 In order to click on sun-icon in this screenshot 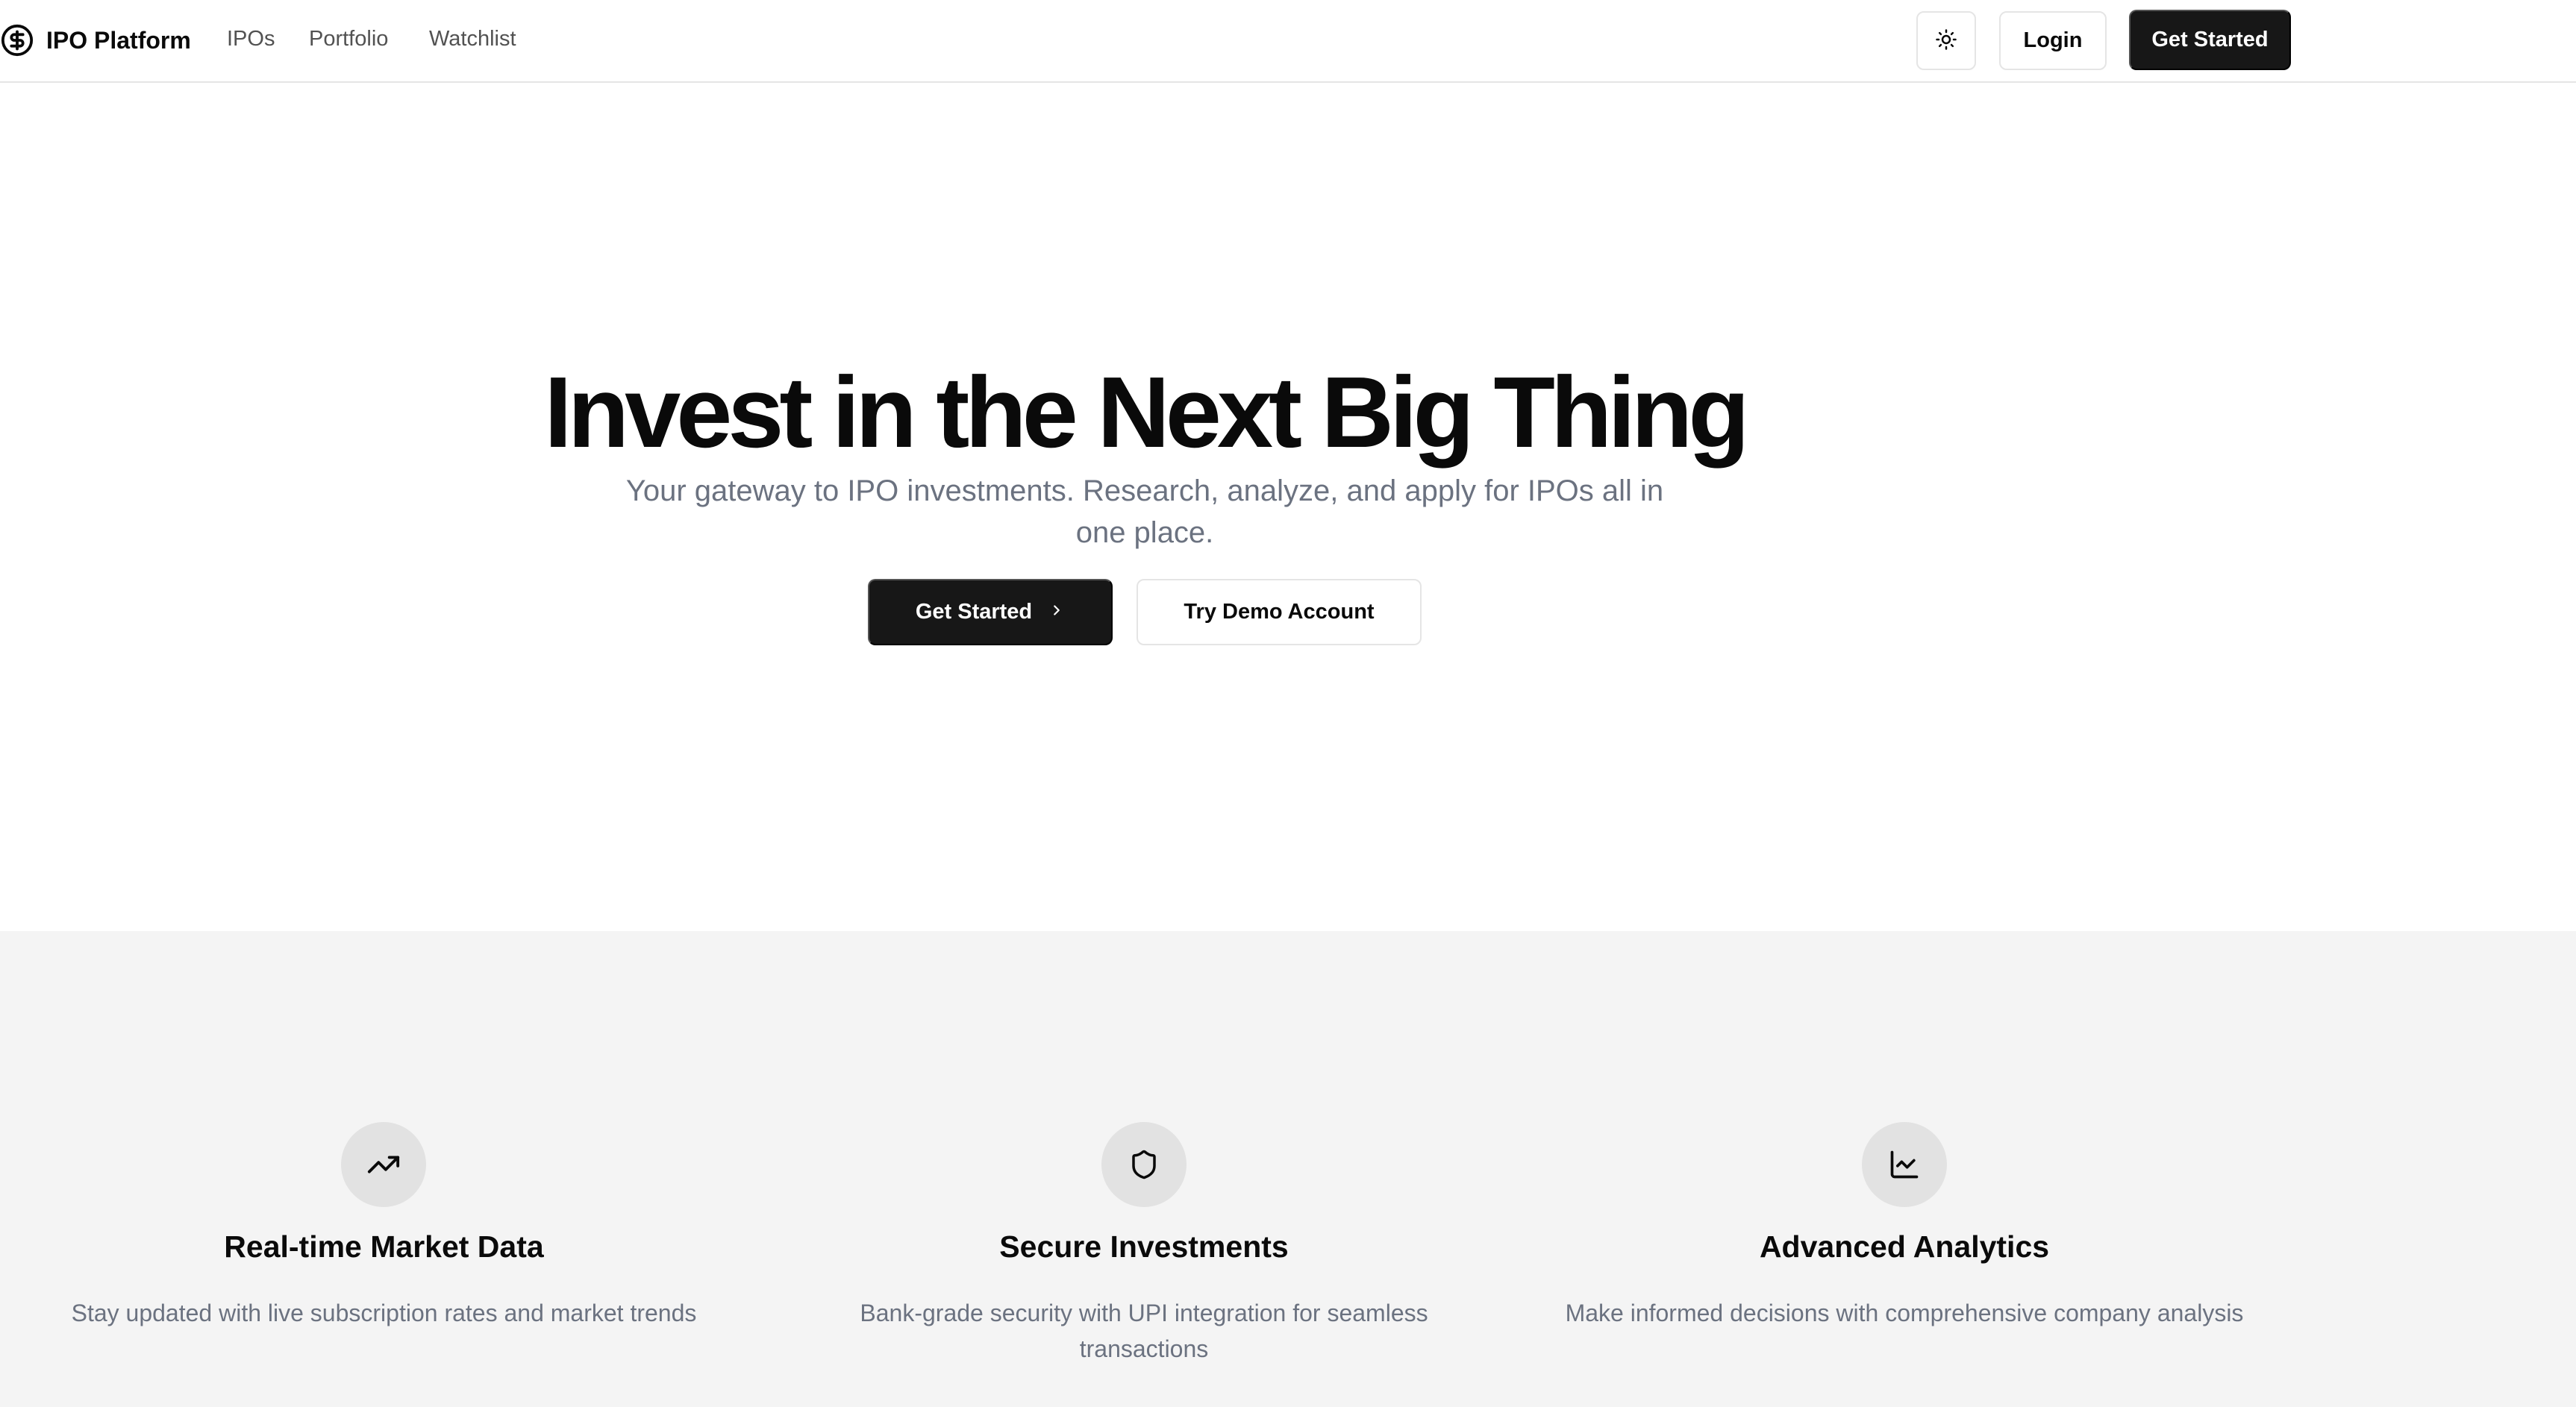, I will do `click(1946, 40)`.